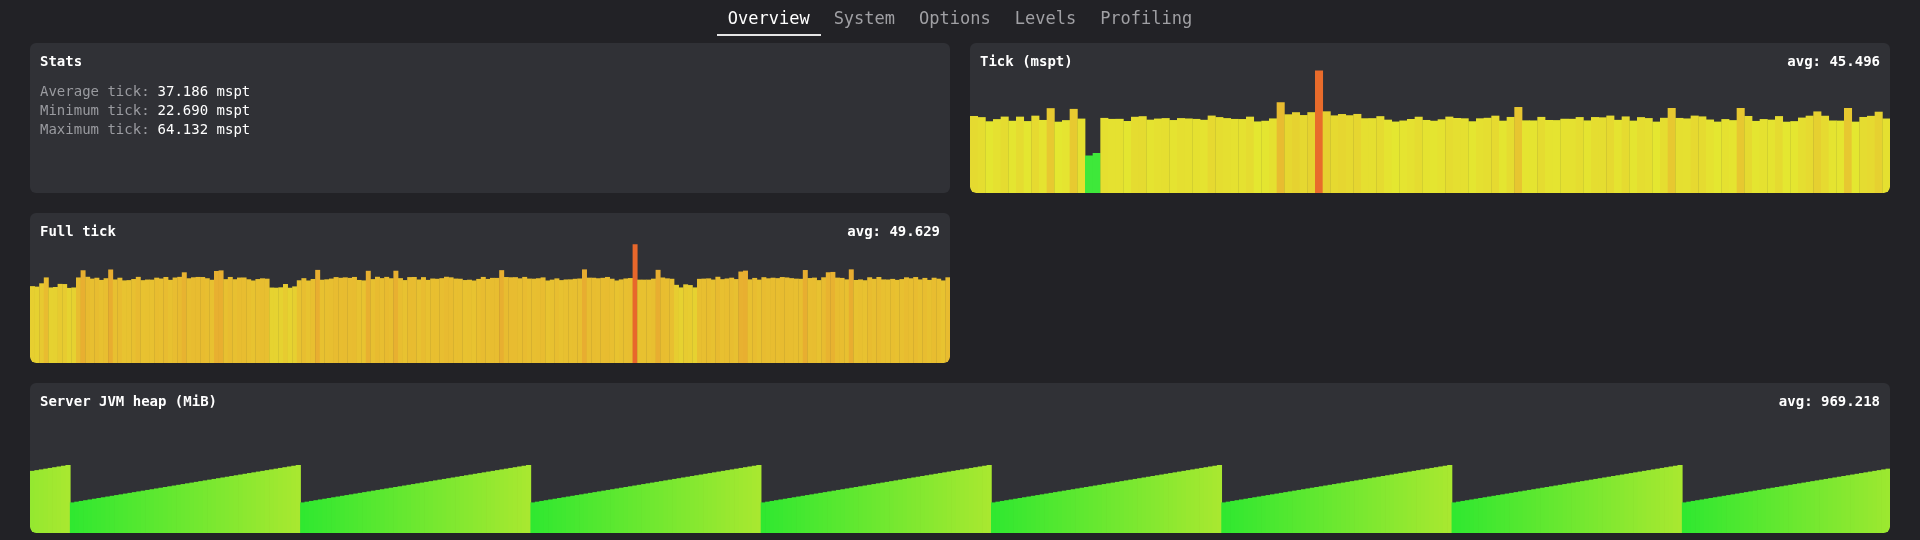 The width and height of the screenshot is (1920, 540). Describe the element at coordinates (1045, 18) in the screenshot. I see `tab: Levels` at that location.